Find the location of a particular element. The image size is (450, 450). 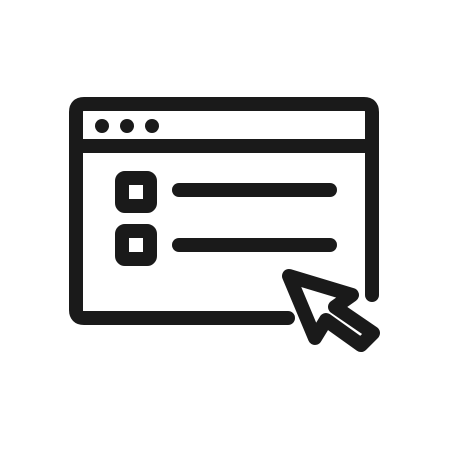

window-controls-icon is located at coordinates (127, 126).